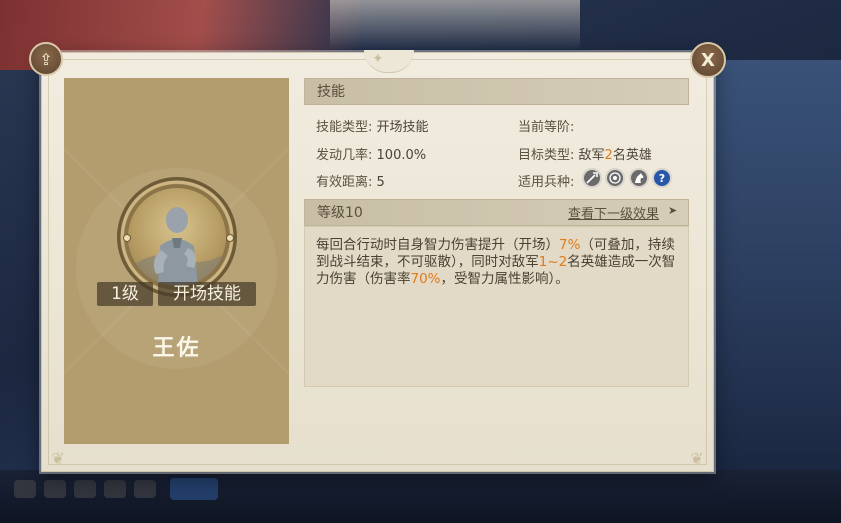  Describe the element at coordinates (207, 294) in the screenshot. I see `skill-type-tag: 开场技能` at that location.